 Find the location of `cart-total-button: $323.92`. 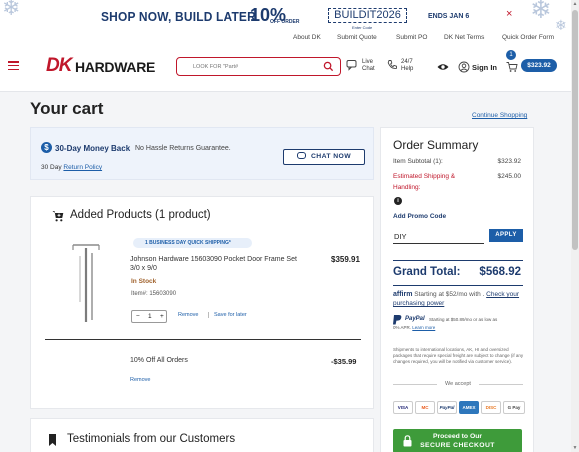

cart-total-button: $323.92 is located at coordinates (539, 65).